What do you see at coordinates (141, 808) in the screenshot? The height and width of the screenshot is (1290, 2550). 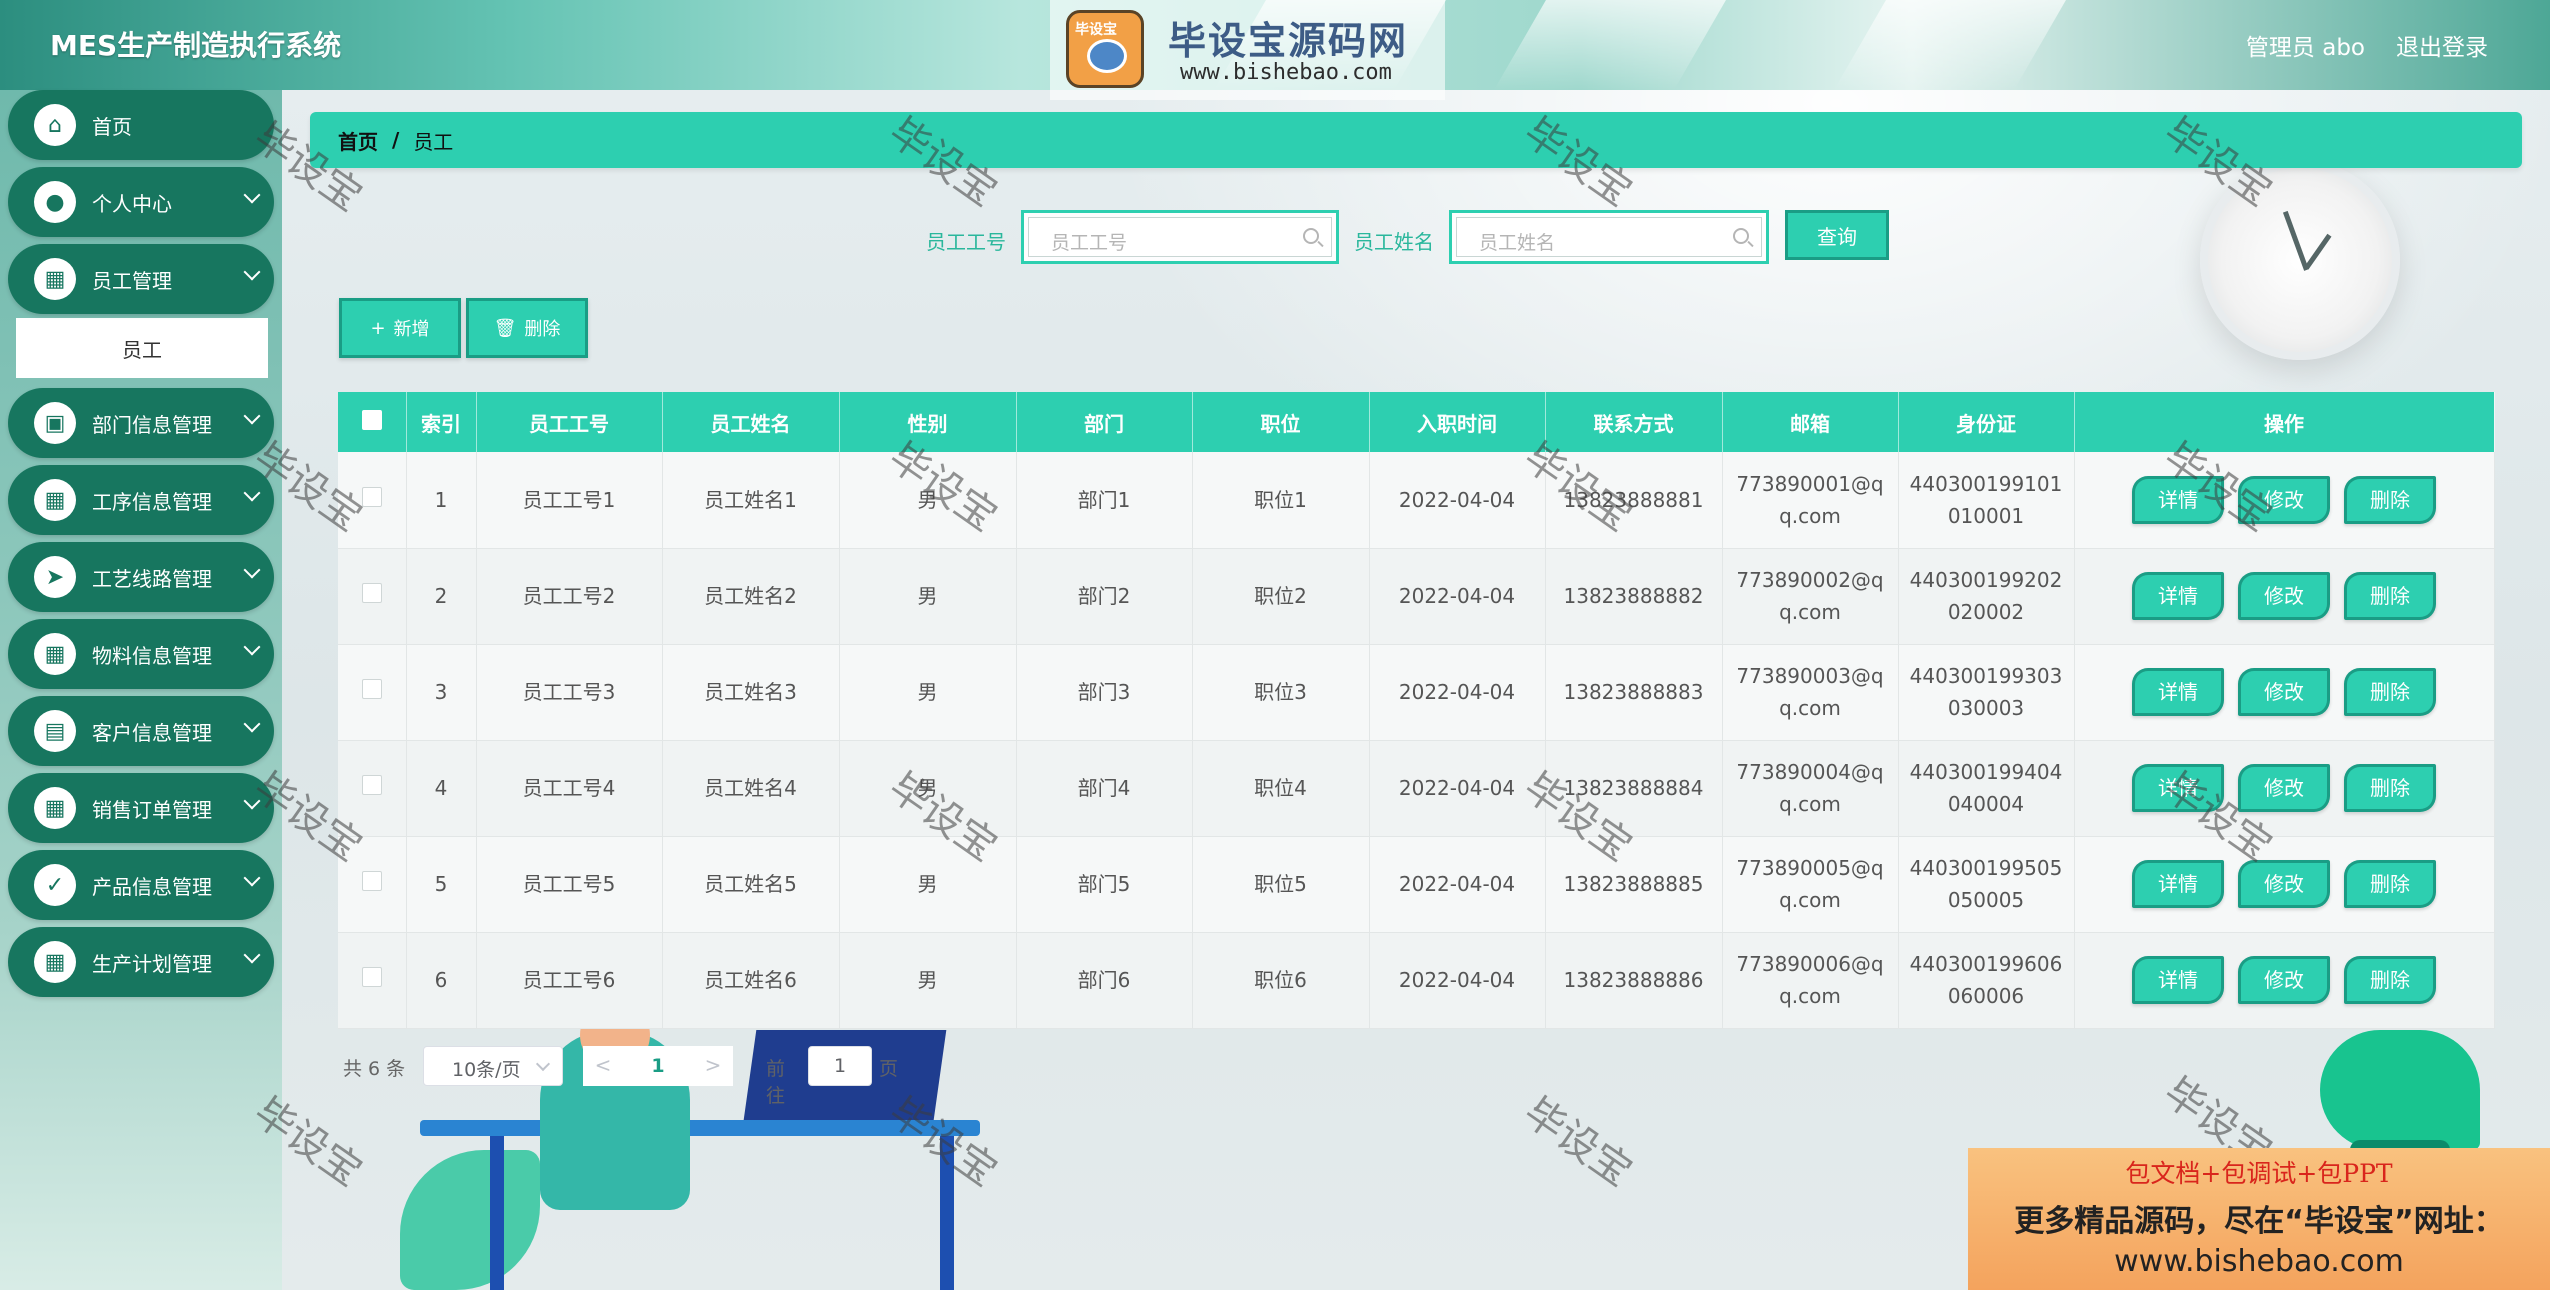 I see `sidebar-item: ▦ 销售订单管理` at bounding box center [141, 808].